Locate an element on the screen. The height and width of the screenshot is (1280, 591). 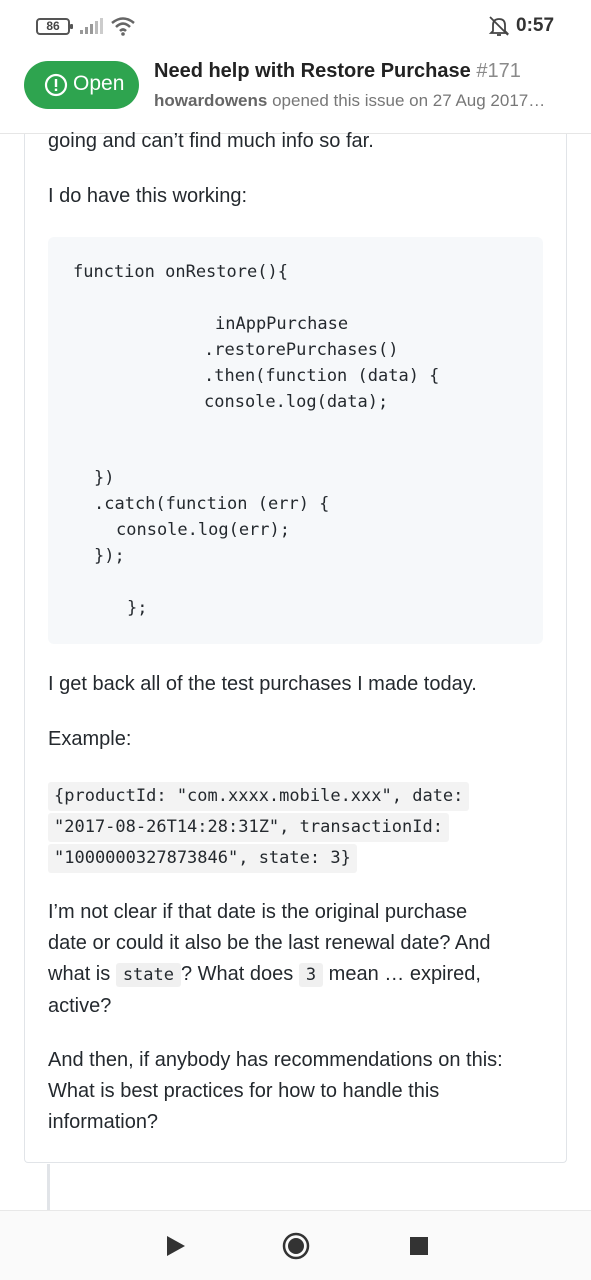
code-line: .catch(function (err) { is located at coordinates (212, 504).